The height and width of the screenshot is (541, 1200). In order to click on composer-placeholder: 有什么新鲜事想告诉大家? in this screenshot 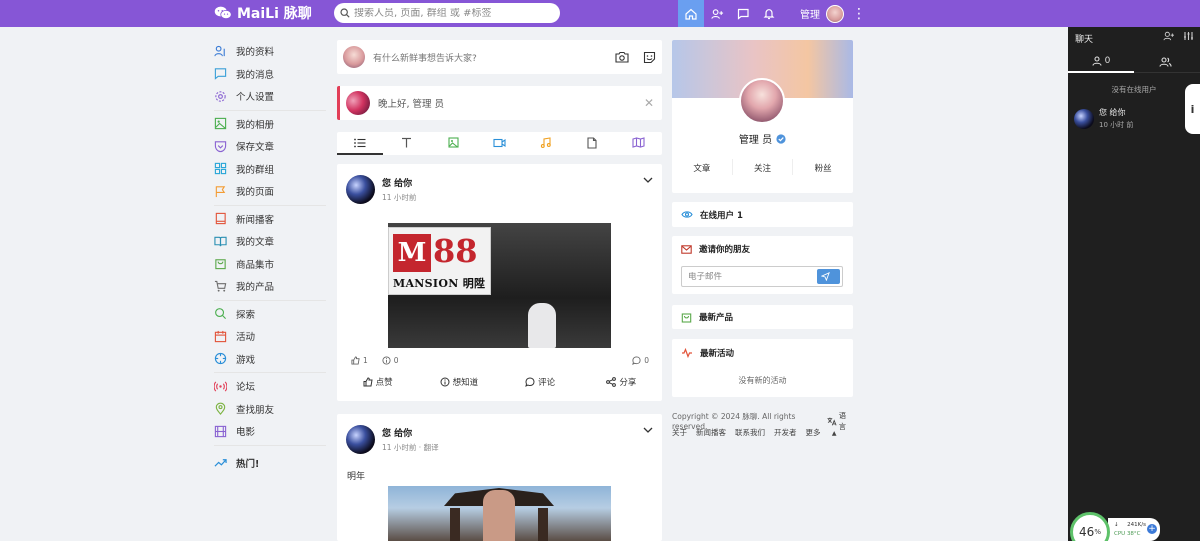, I will do `click(487, 57)`.